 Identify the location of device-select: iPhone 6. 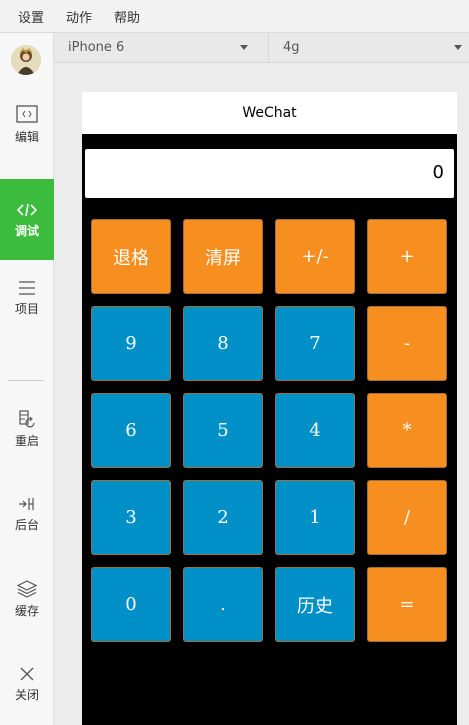
(161, 47).